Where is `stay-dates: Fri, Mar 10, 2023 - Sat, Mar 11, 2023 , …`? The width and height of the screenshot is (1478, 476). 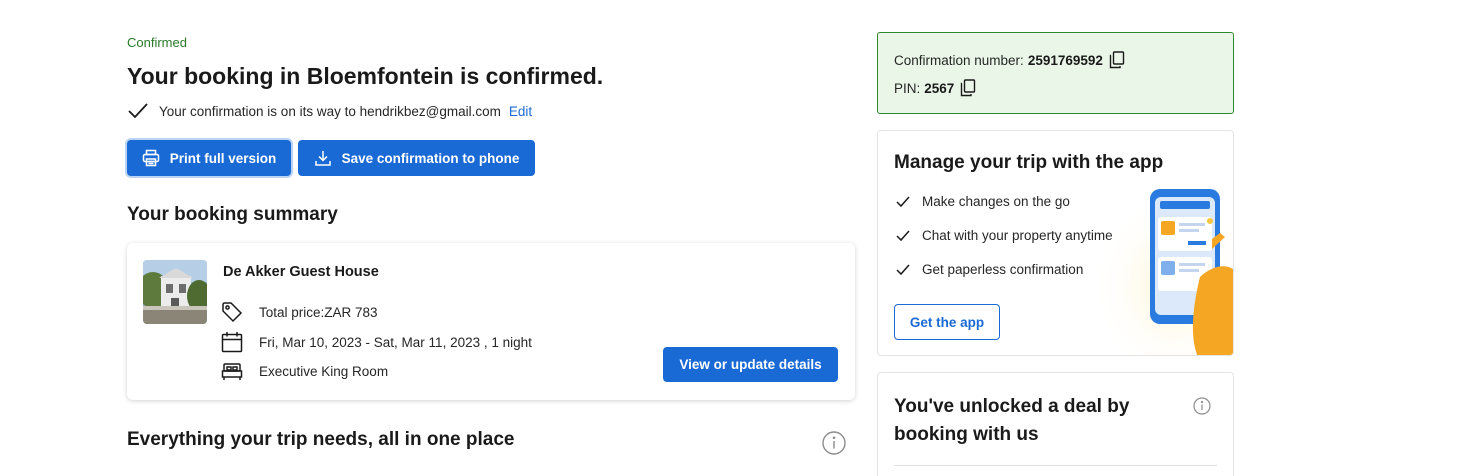
stay-dates: Fri, Mar 10, 2023 - Sat, Mar 11, 2023 , … is located at coordinates (395, 342).